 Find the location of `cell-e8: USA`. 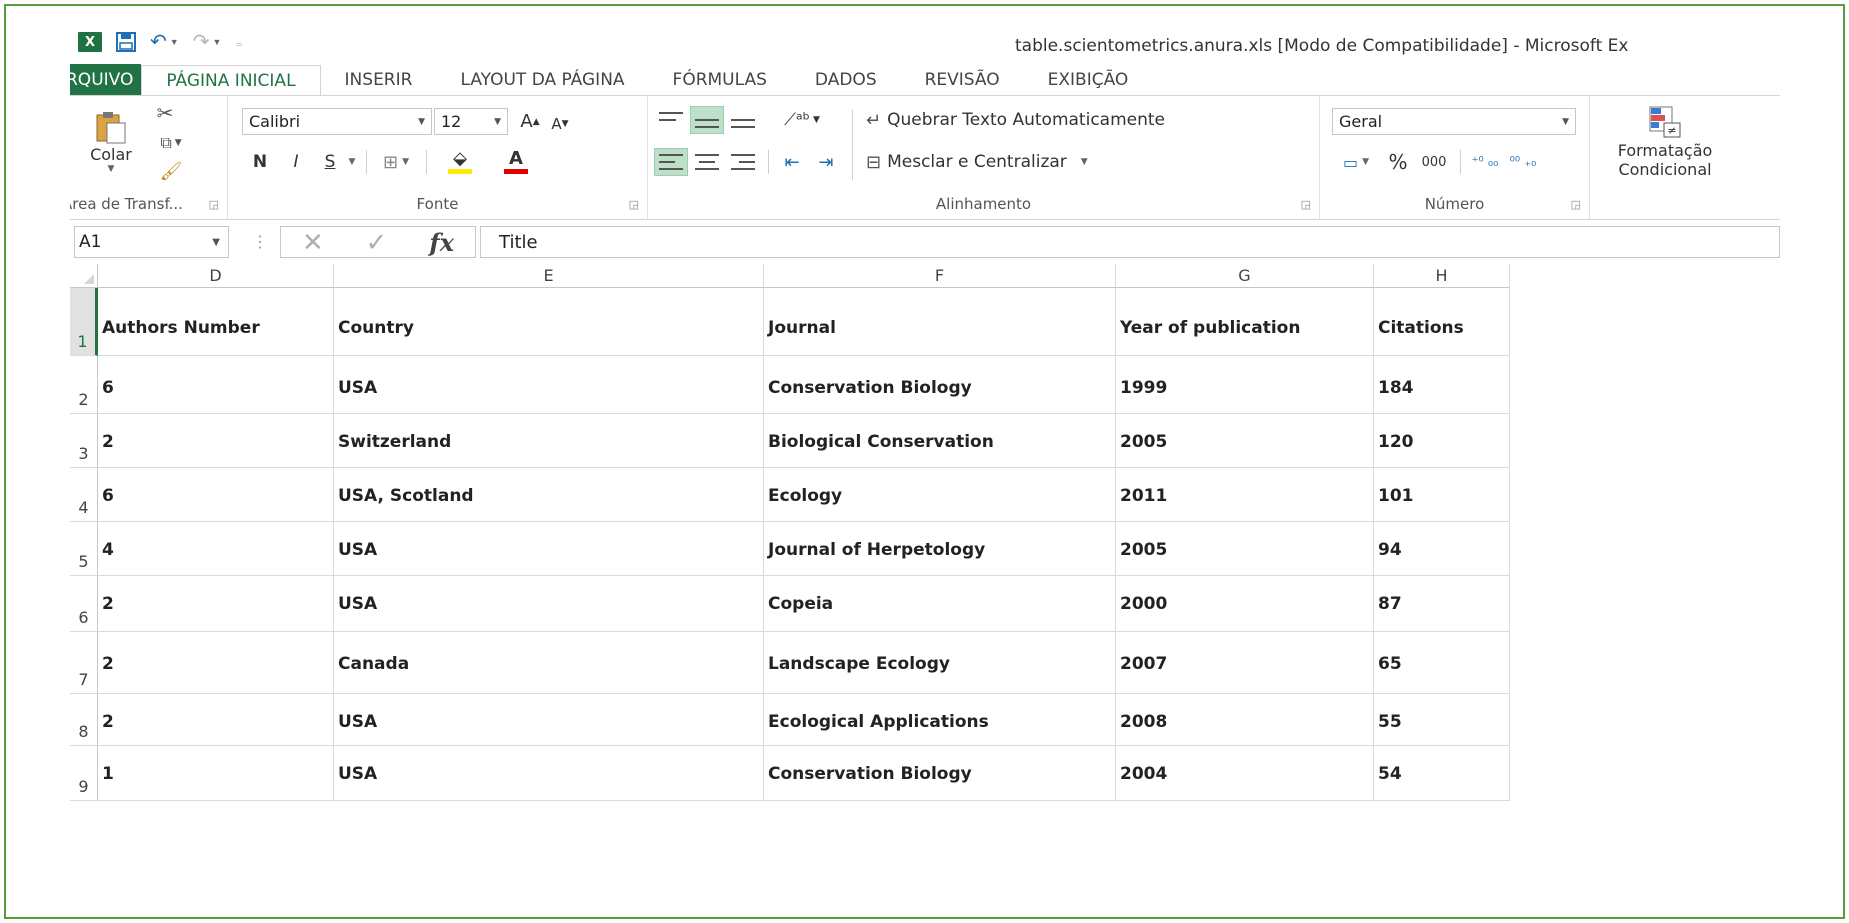

cell-e8: USA is located at coordinates (549, 720).